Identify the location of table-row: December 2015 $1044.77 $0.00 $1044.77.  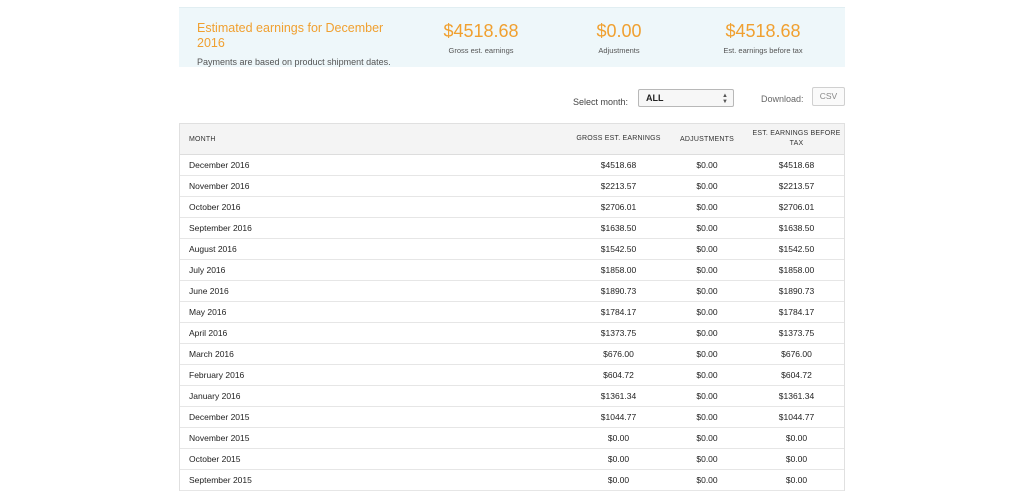
(512, 417).